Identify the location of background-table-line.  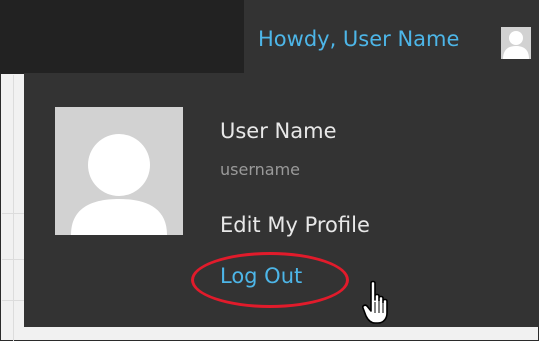
(13, 208).